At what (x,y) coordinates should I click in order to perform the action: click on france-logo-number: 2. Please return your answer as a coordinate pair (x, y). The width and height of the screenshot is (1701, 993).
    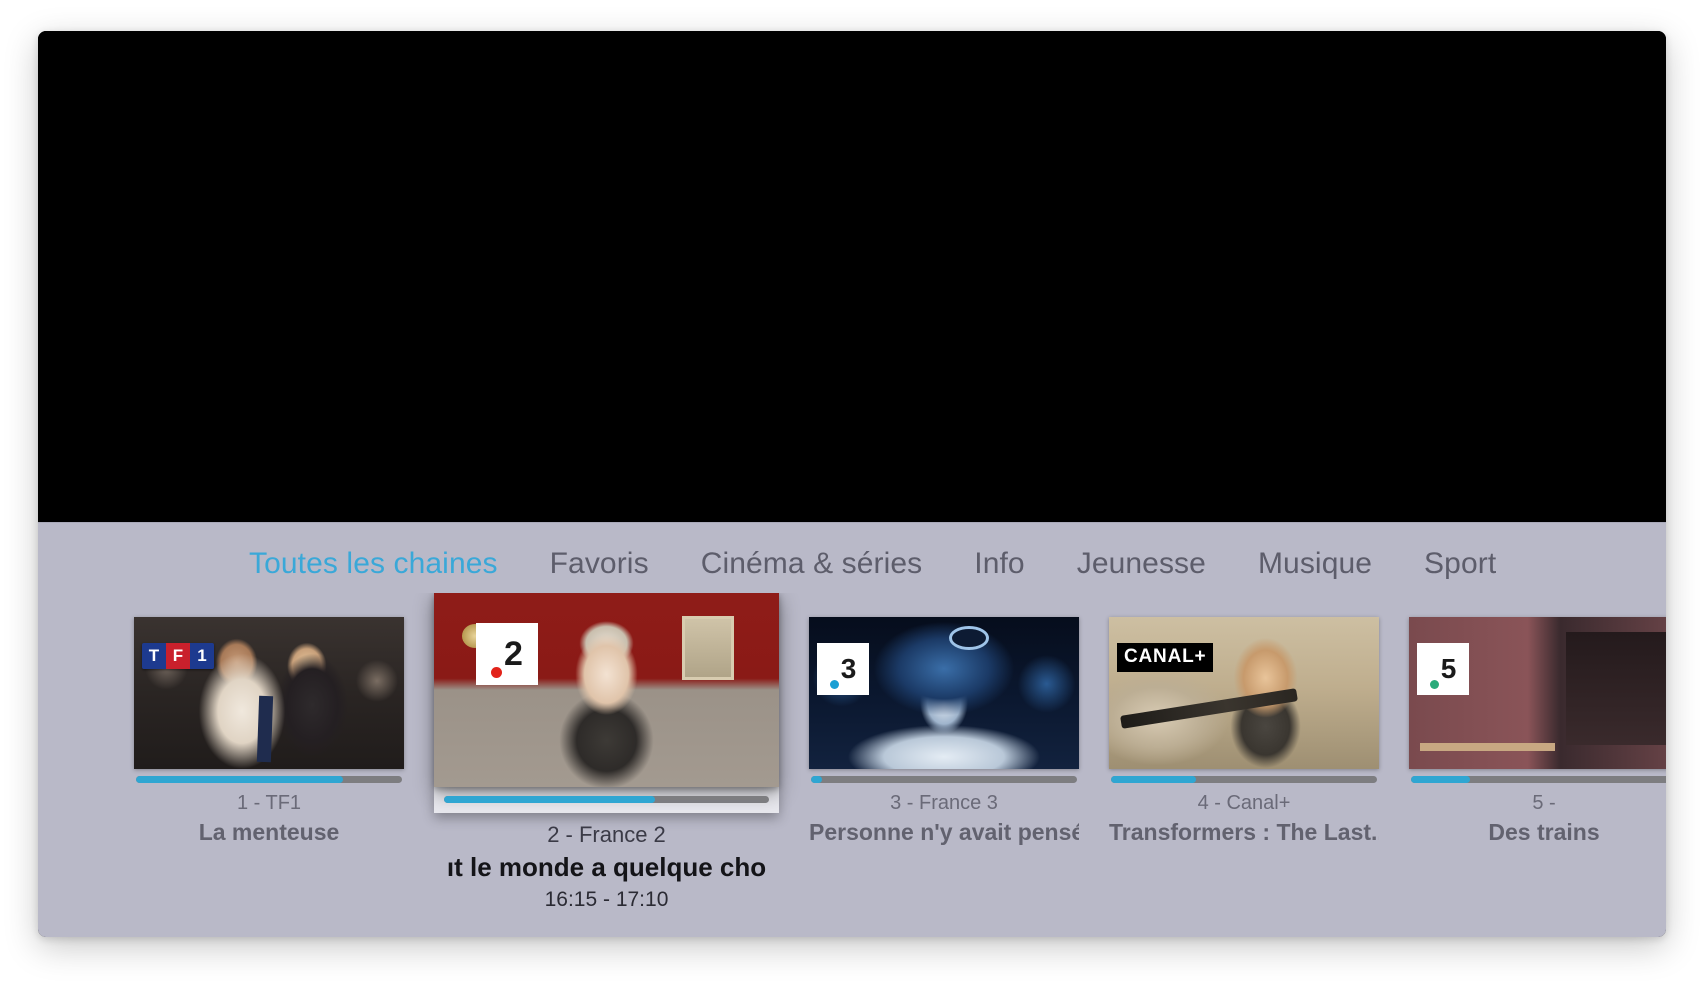
    Looking at the image, I should click on (513, 654).